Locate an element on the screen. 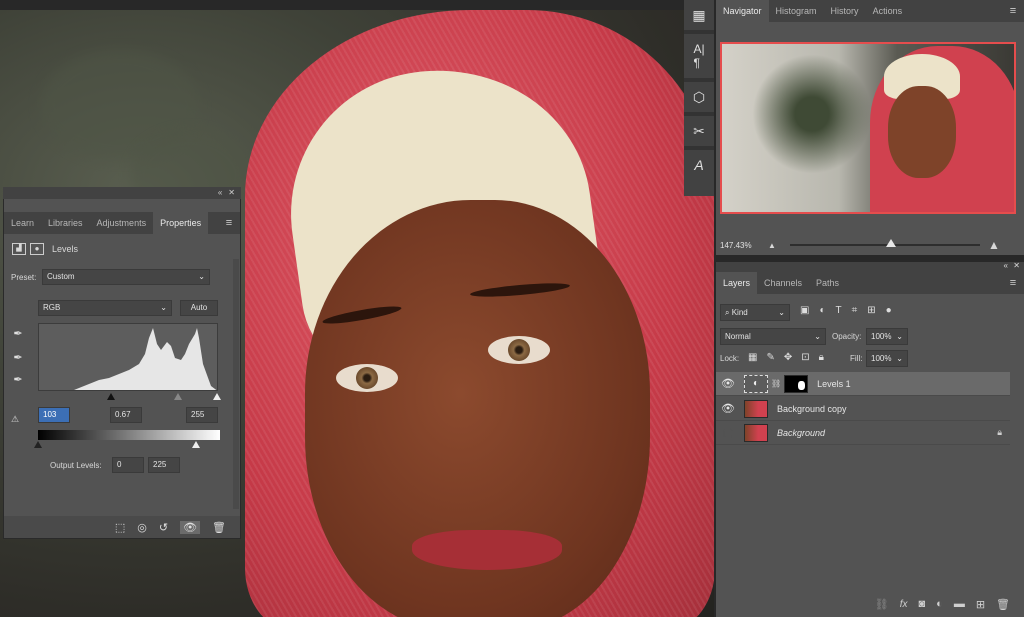 The height and width of the screenshot is (617, 1024). grid-icon: ▦ is located at coordinates (699, 15).